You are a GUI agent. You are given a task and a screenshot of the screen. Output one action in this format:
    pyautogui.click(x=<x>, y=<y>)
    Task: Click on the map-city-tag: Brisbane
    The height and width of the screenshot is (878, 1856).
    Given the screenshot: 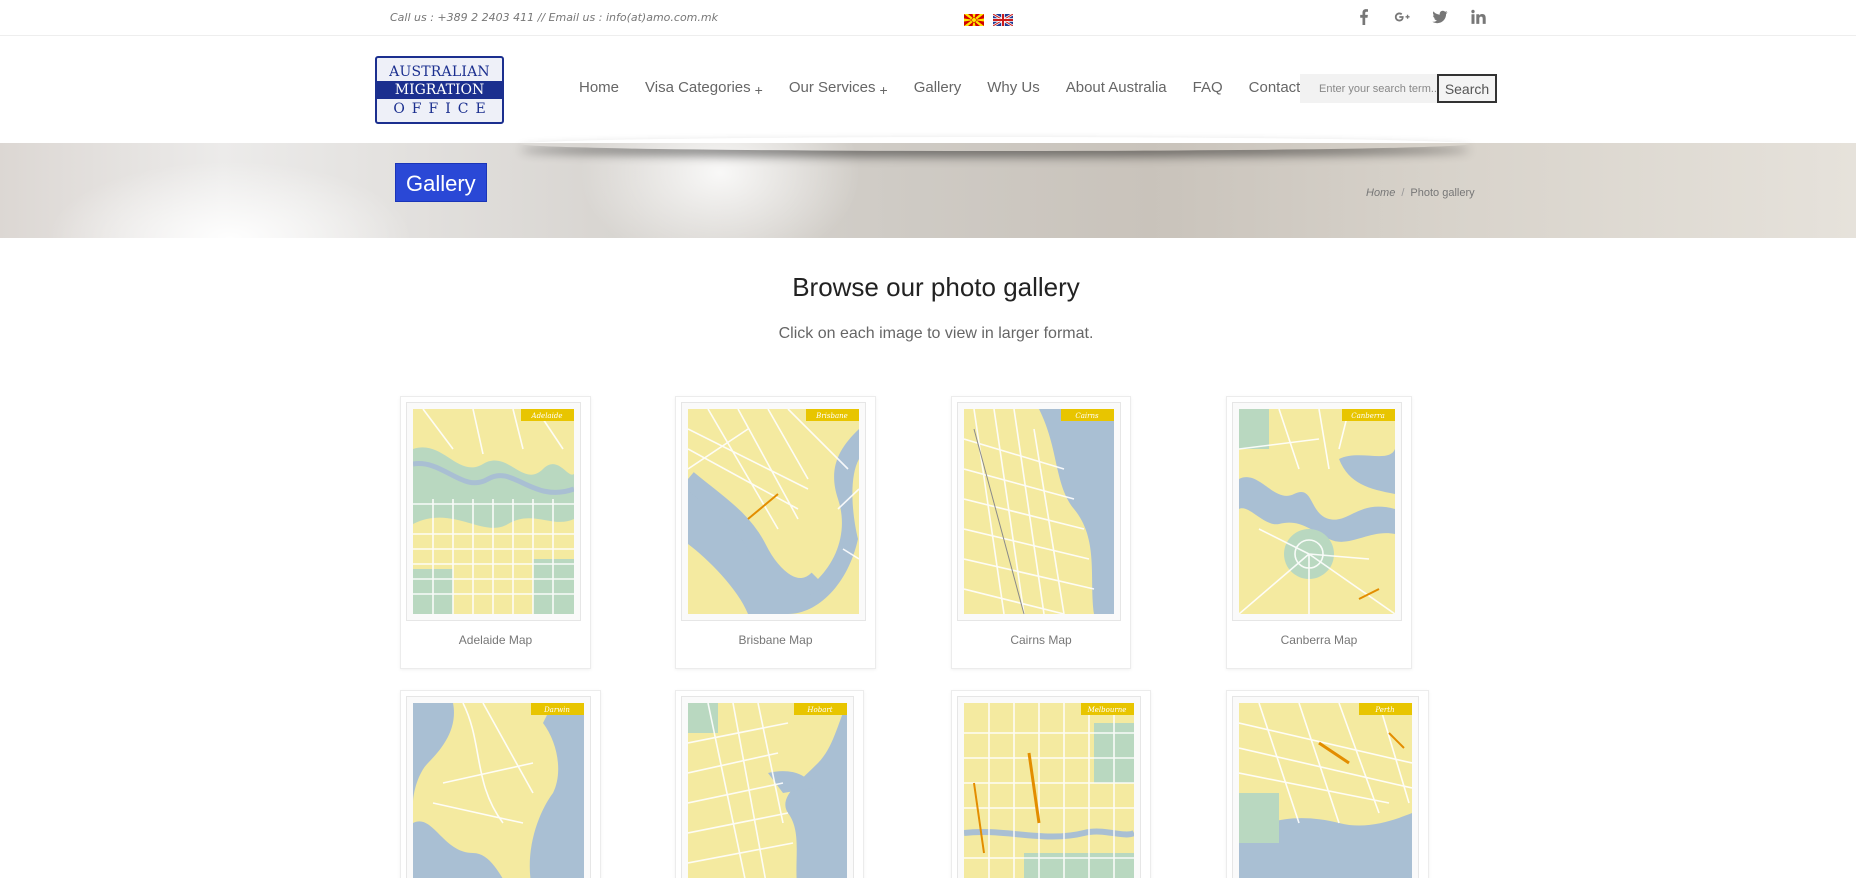 What is the action you would take?
    pyautogui.click(x=831, y=416)
    